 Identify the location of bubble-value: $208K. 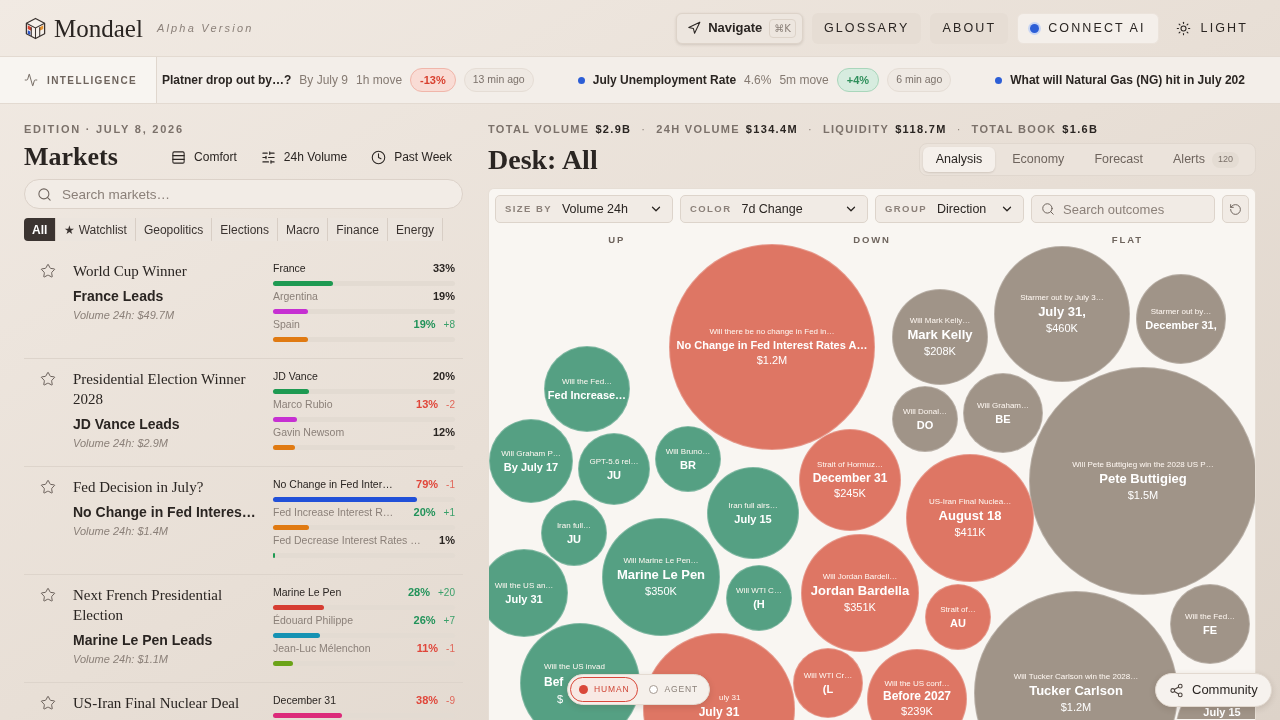
(940, 351).